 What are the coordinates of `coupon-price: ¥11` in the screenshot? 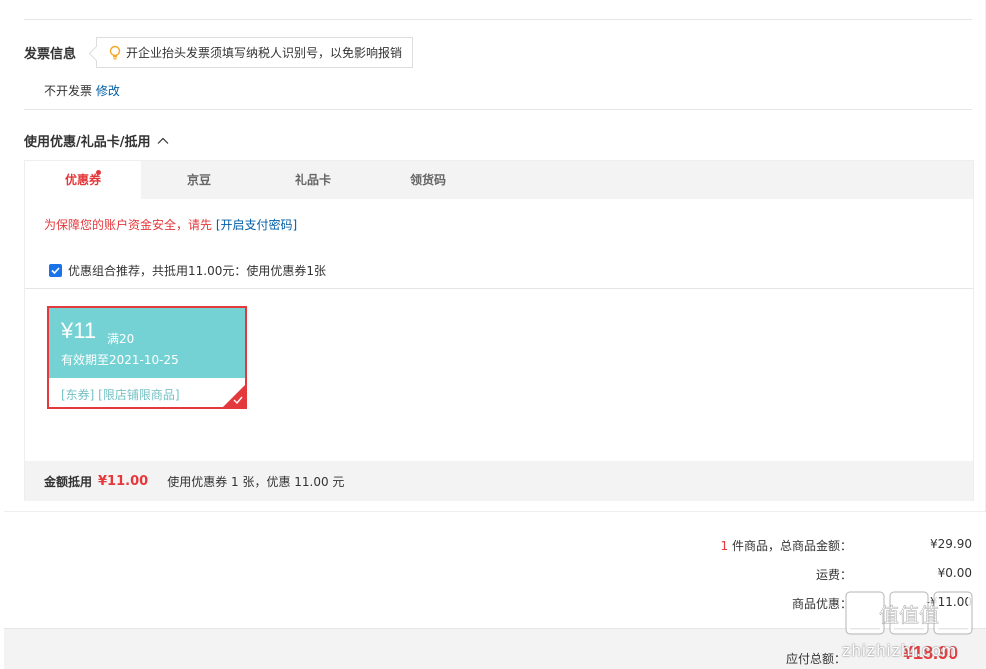 It's located at (79, 330).